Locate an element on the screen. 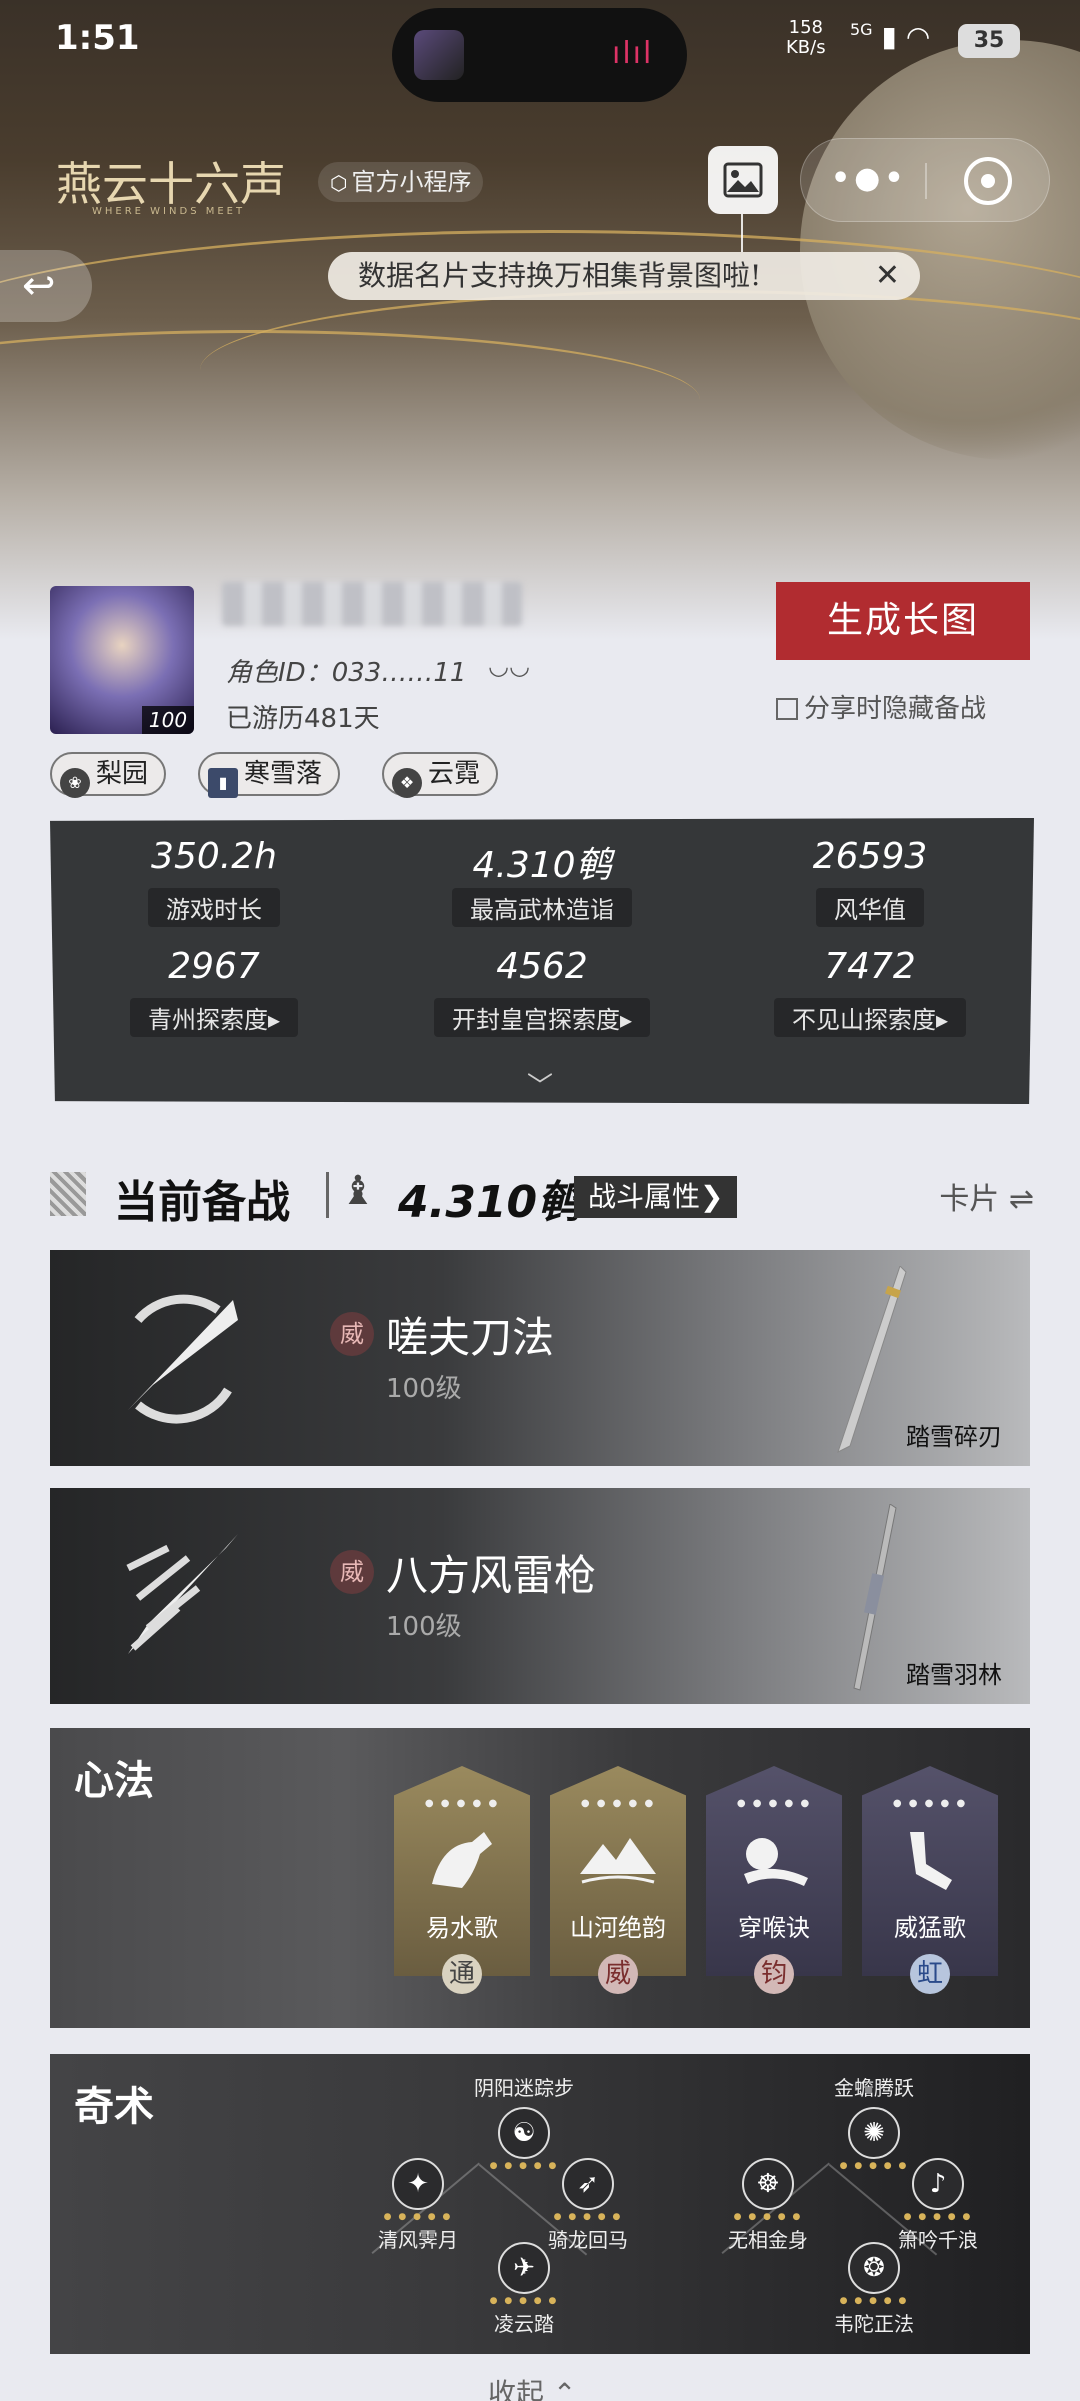 The width and height of the screenshot is (1080, 2401). player-name-blurred is located at coordinates (372, 604).